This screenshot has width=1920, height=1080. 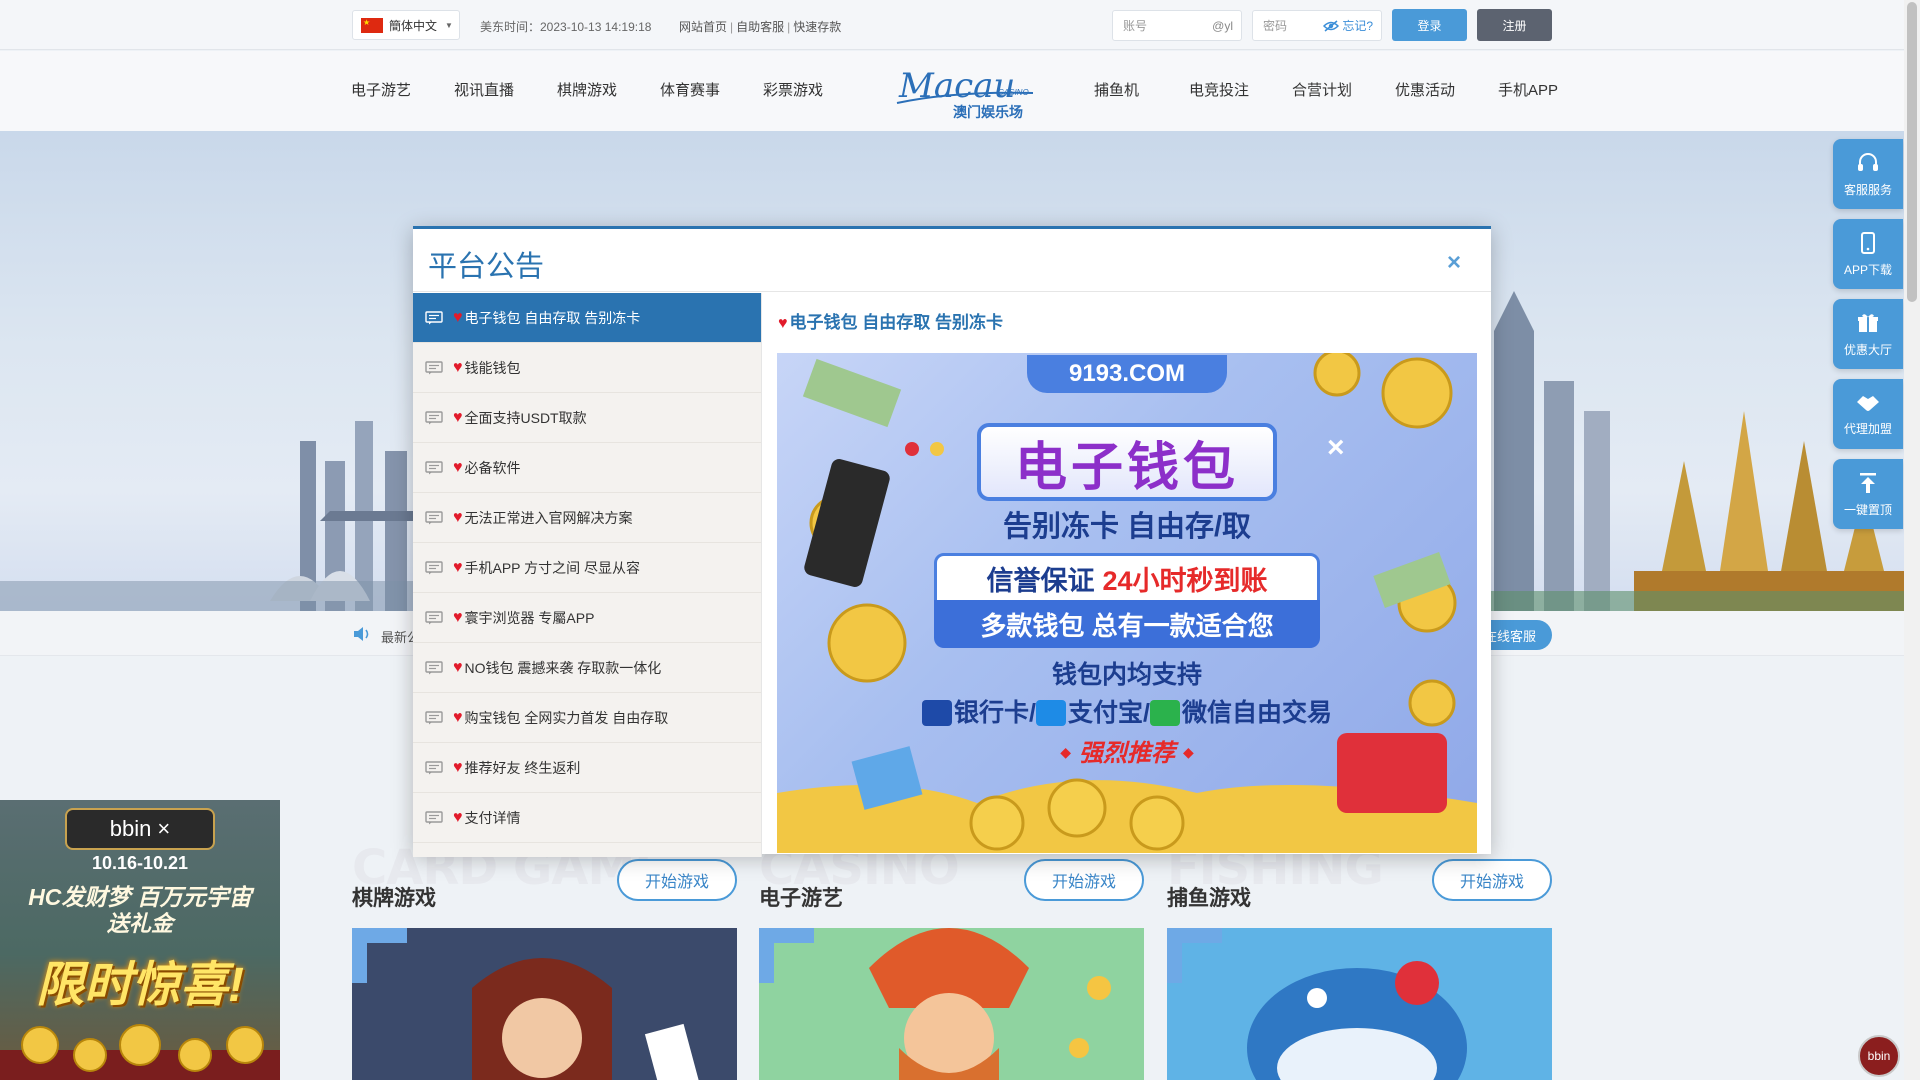 I want to click on recommend-text: 强烈推荐, so click(x=1127, y=753).